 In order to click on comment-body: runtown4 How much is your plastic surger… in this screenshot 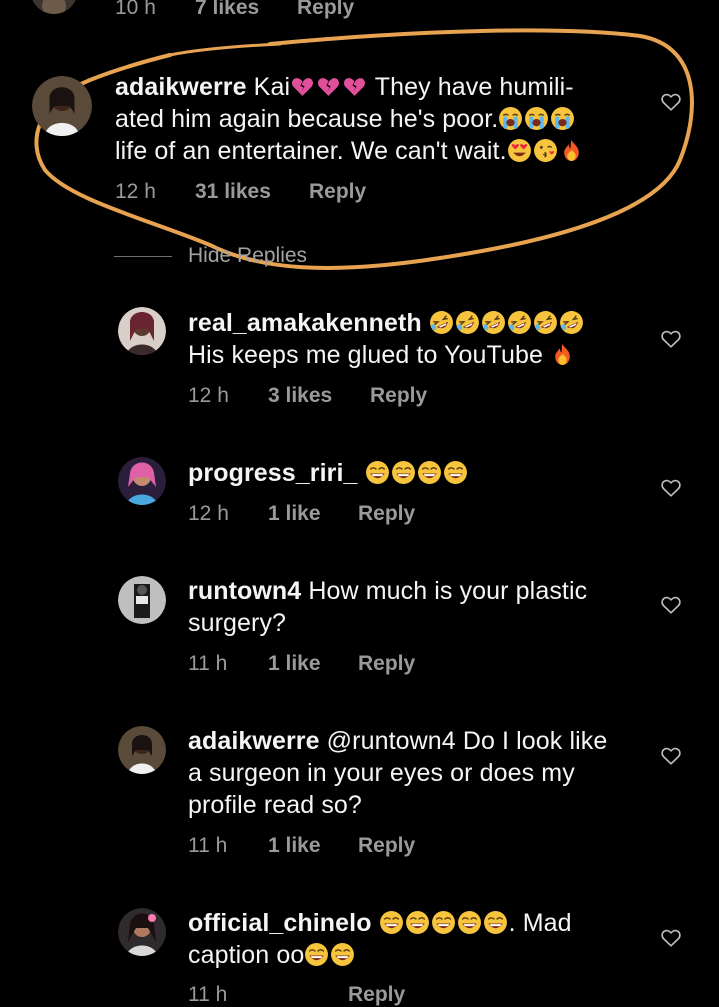, I will do `click(387, 607)`.